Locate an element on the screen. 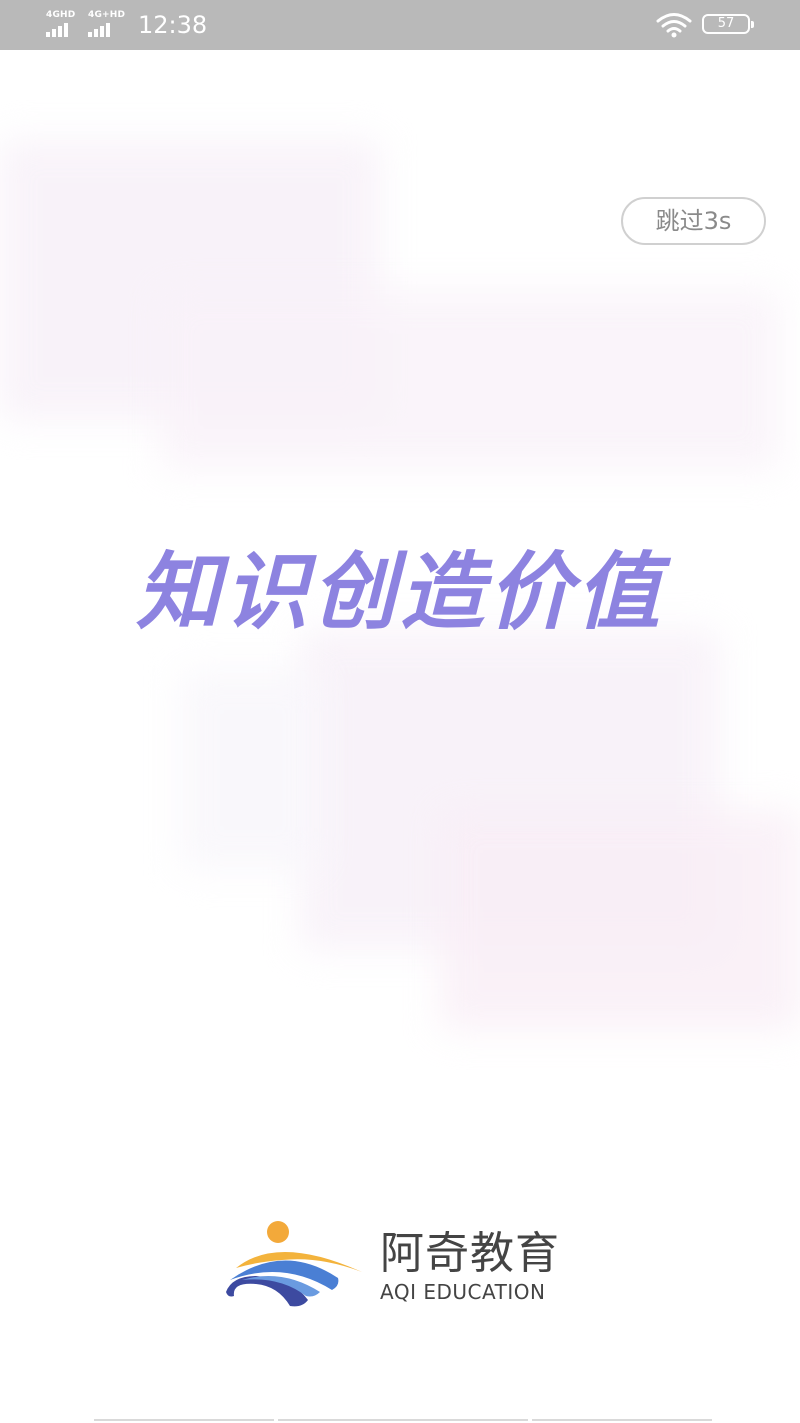  network-type-1: 4GHD is located at coordinates (61, 15).